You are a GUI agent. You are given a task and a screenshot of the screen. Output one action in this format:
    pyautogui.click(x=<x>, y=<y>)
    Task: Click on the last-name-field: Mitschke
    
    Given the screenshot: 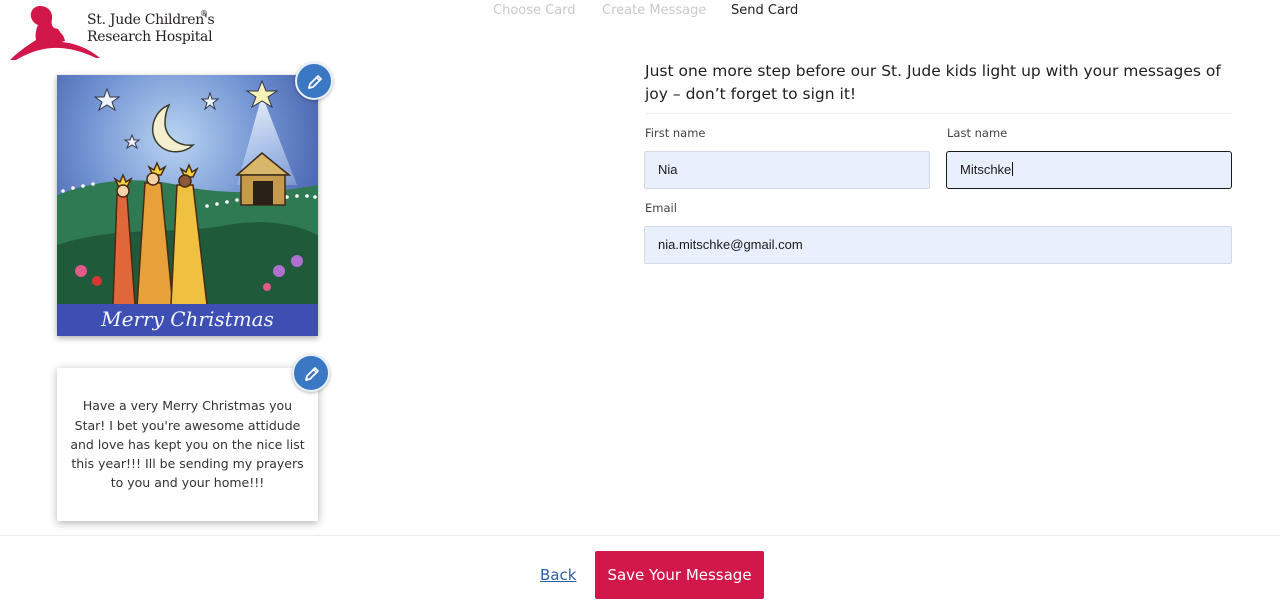 What is the action you would take?
    pyautogui.click(x=1089, y=170)
    